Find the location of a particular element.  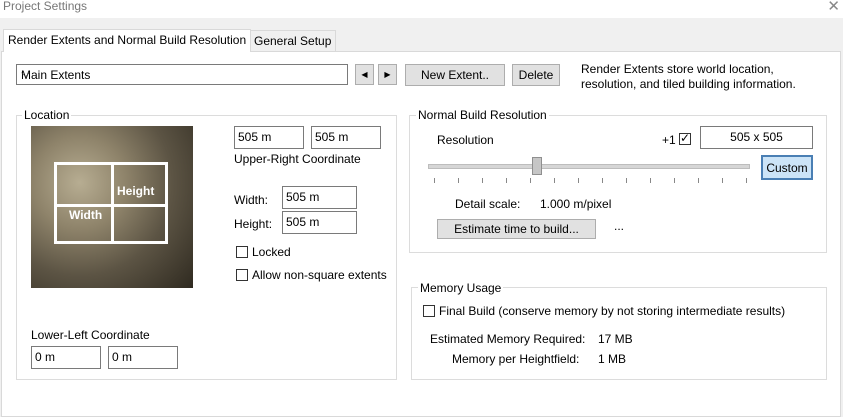

lower-left-caption: Lower-Left Coordinate is located at coordinates (90, 335).